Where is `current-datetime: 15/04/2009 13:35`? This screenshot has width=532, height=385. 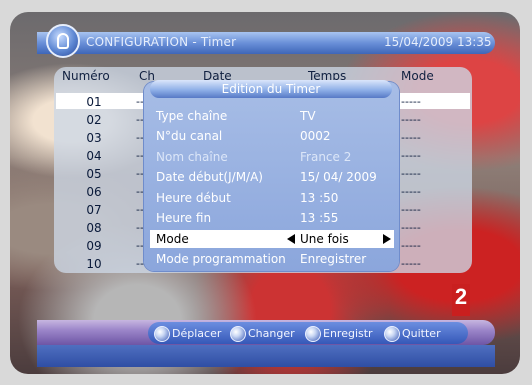 current-datetime: 15/04/2009 13:35 is located at coordinates (438, 42).